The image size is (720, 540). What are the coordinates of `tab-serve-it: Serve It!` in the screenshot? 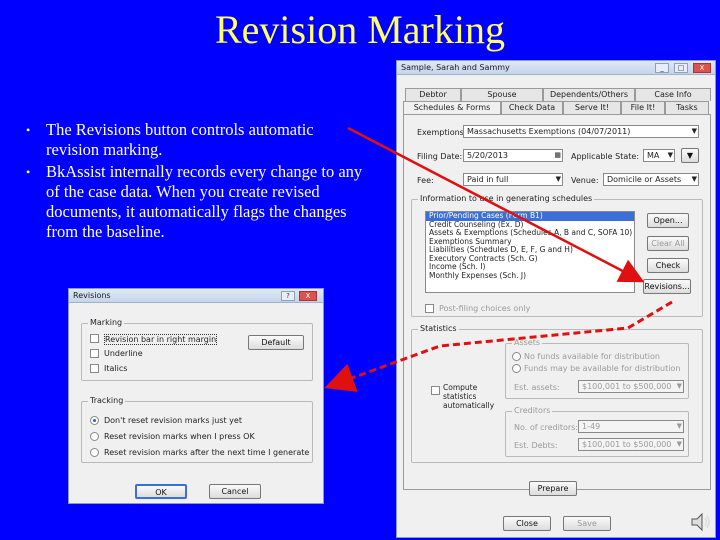 It's located at (592, 107).